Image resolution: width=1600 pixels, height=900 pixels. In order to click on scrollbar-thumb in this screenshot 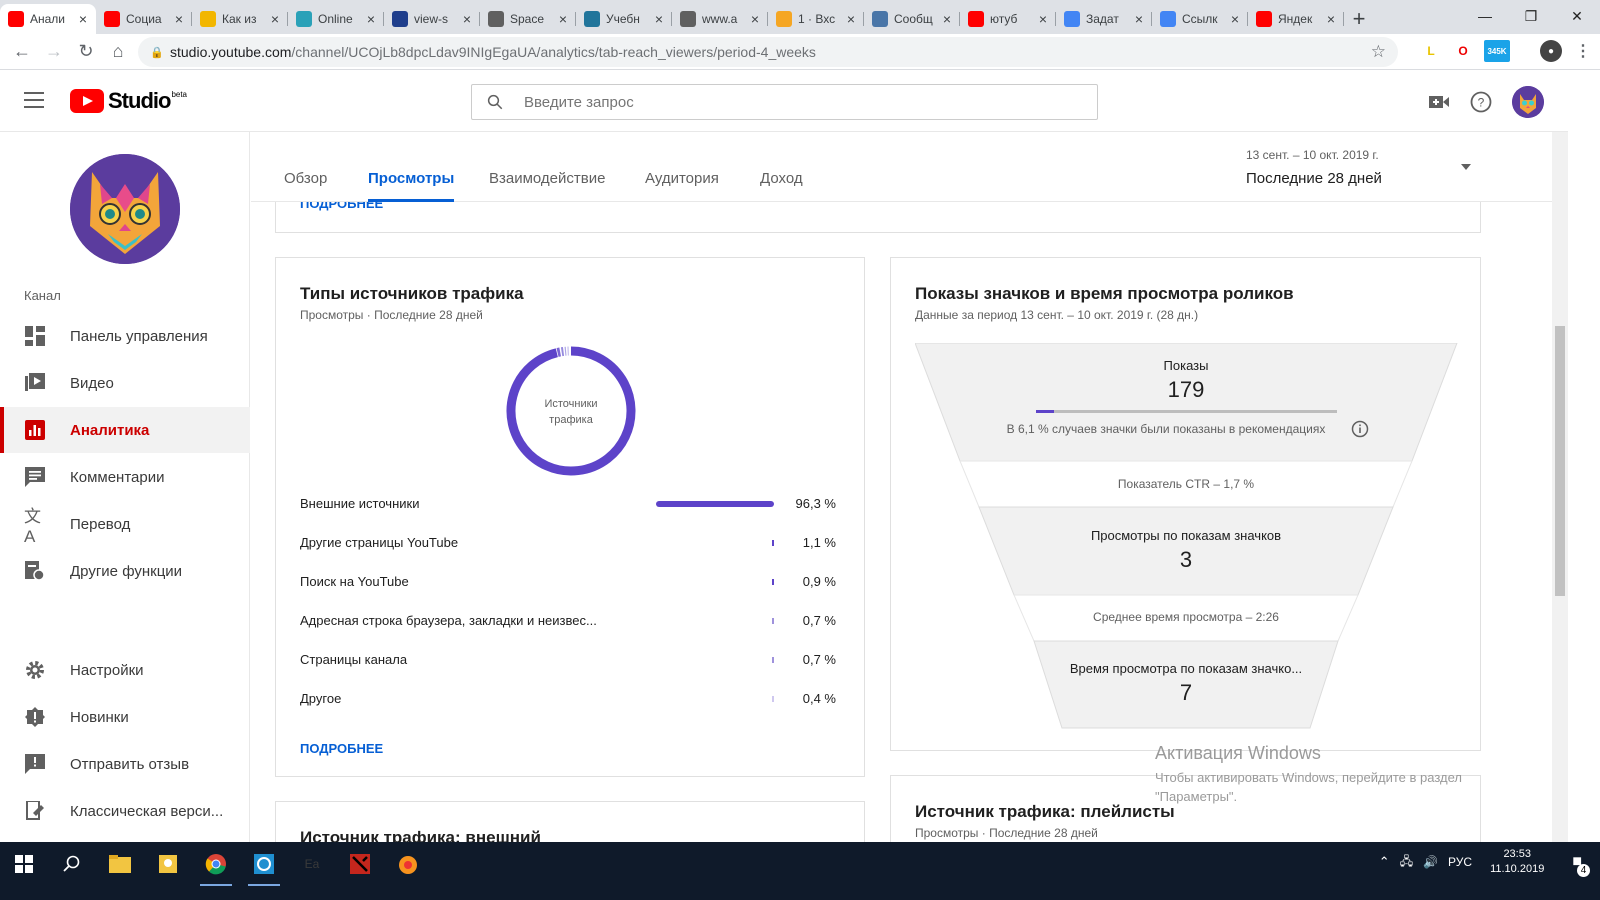, I will do `click(1560, 461)`.